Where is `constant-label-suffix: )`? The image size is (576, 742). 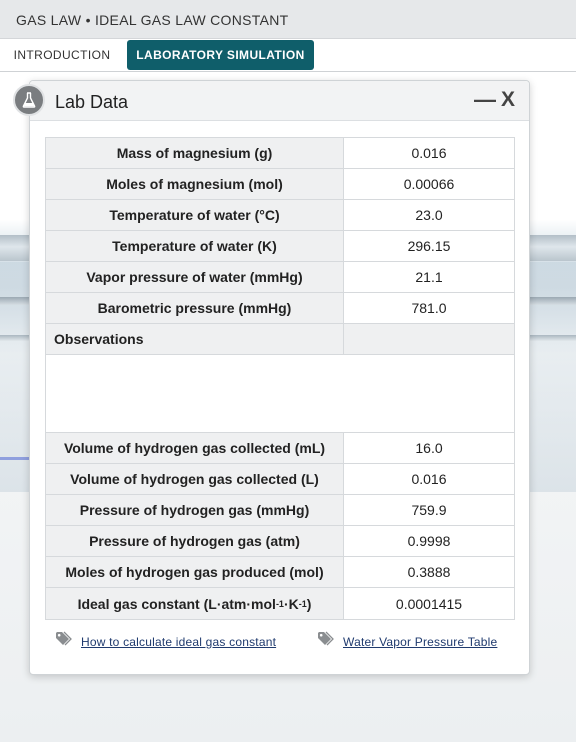
constant-label-suffix: ) is located at coordinates (309, 603).